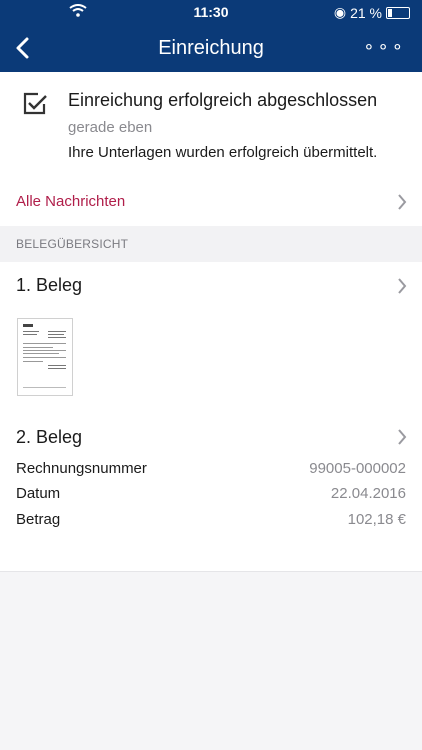 This screenshot has width=422, height=750. I want to click on detail-row: Datum 22.04.2016, so click(211, 495).